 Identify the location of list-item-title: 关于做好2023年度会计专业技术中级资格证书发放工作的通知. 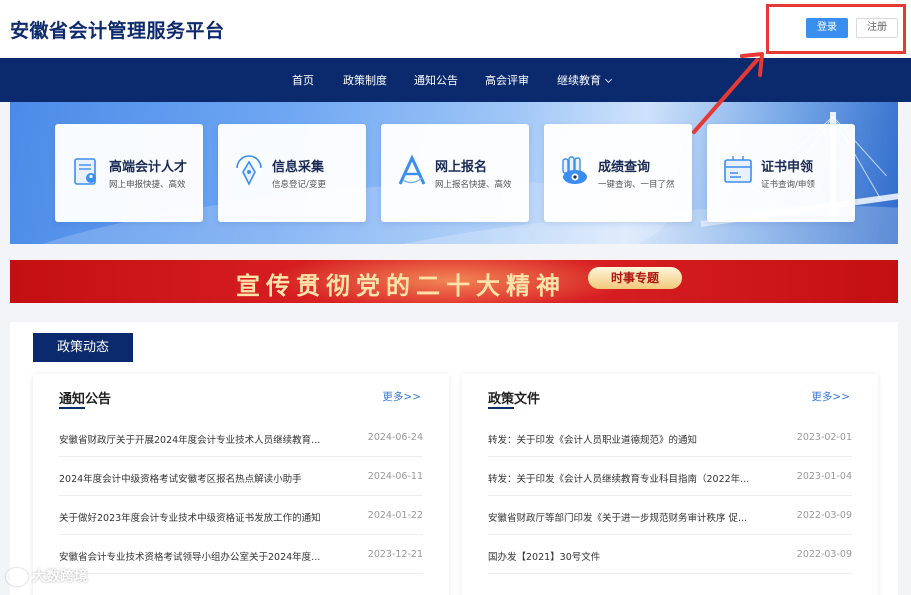
(190, 518).